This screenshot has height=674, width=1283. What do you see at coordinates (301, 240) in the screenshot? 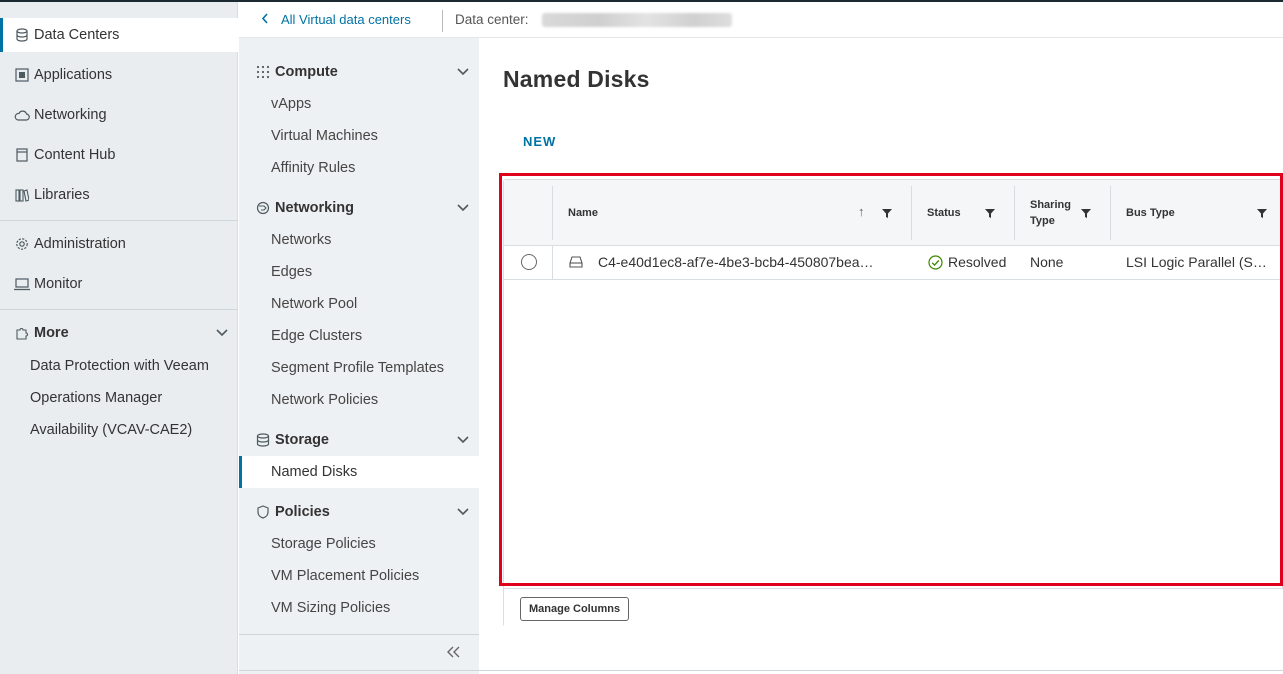
I see `nav-link-networks: Networks` at bounding box center [301, 240].